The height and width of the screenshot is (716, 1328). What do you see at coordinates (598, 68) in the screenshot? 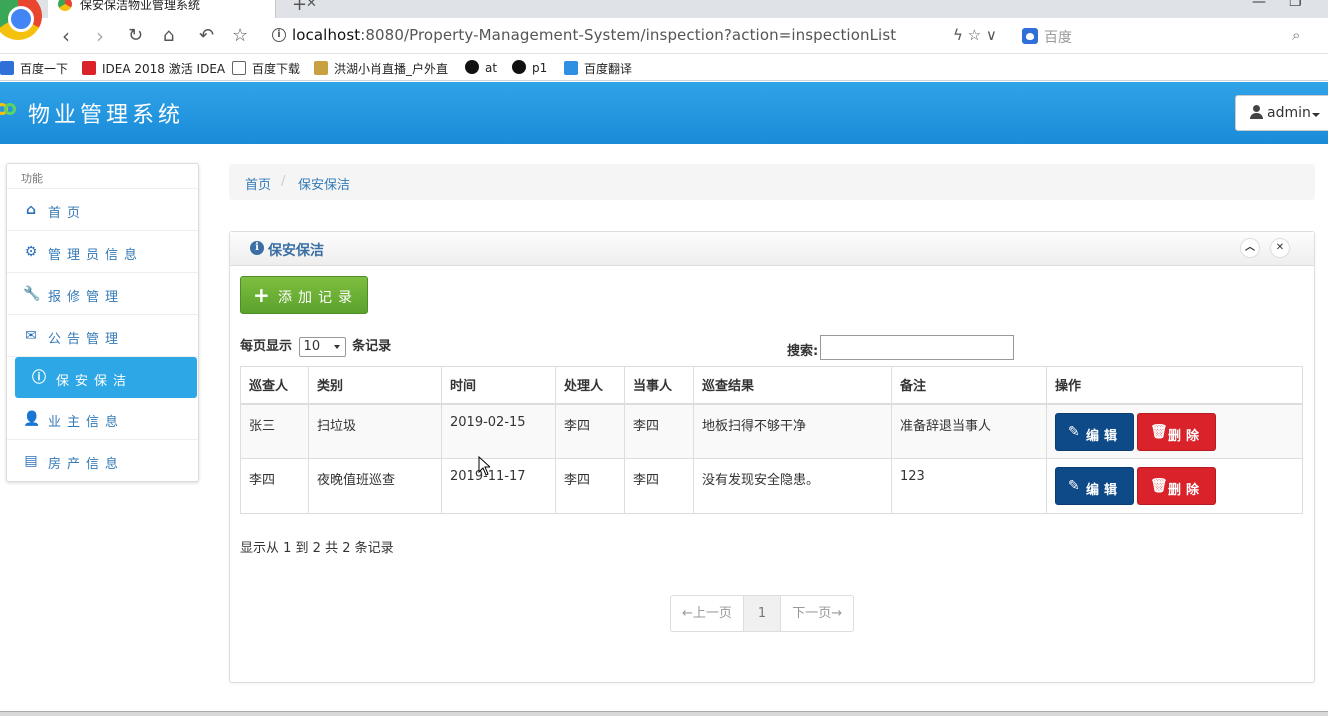
I see `bookmark-item: 百度翻译` at bounding box center [598, 68].